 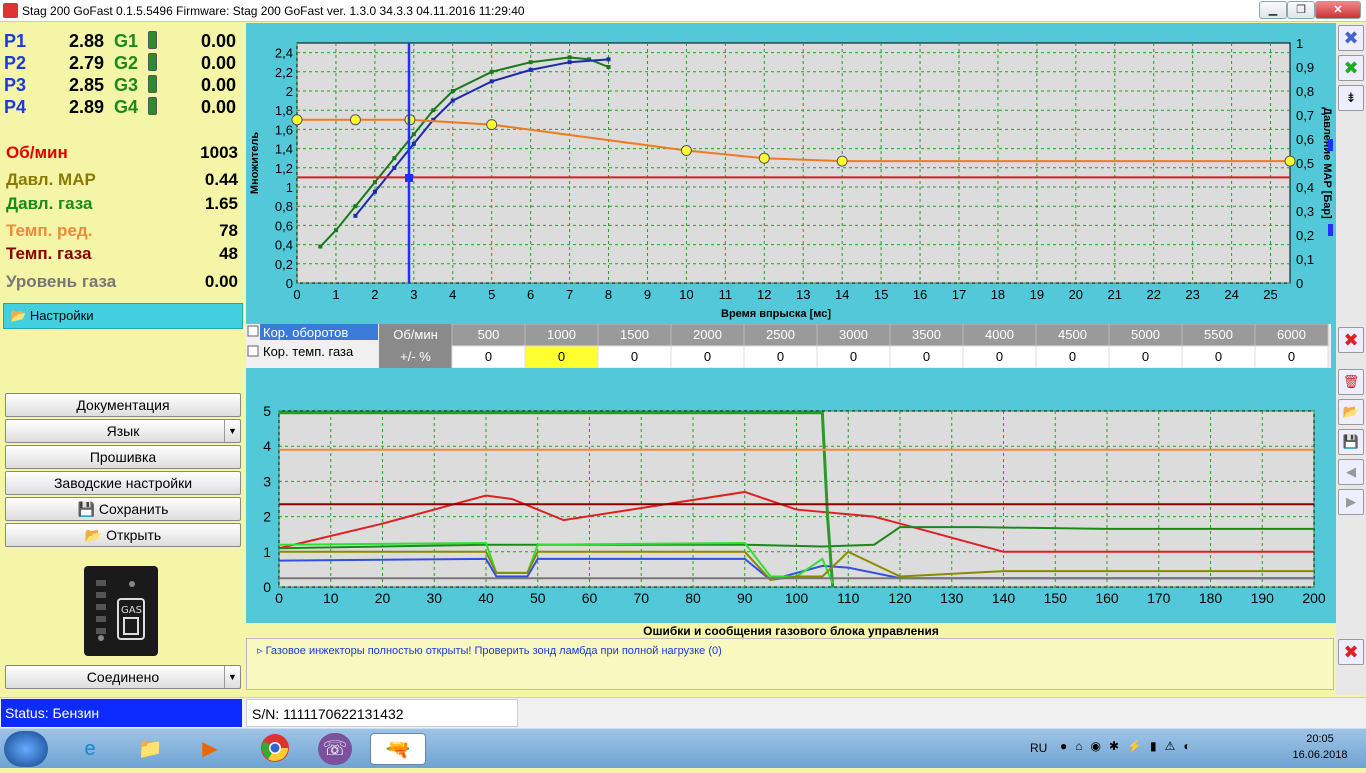 I want to click on trash-icon: 🗑, so click(x=1351, y=382).